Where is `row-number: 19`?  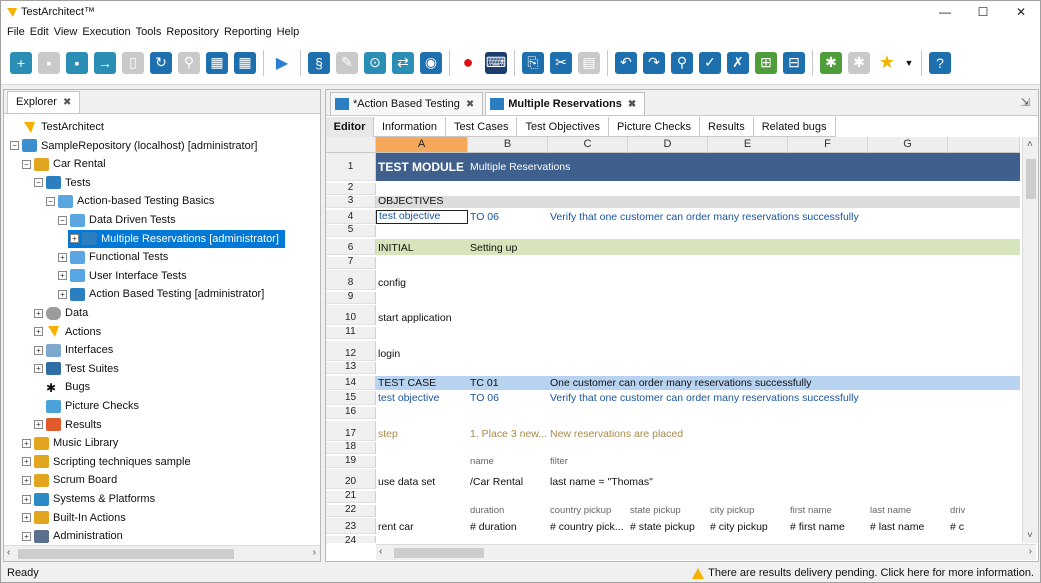
row-number: 19 is located at coordinates (351, 461).